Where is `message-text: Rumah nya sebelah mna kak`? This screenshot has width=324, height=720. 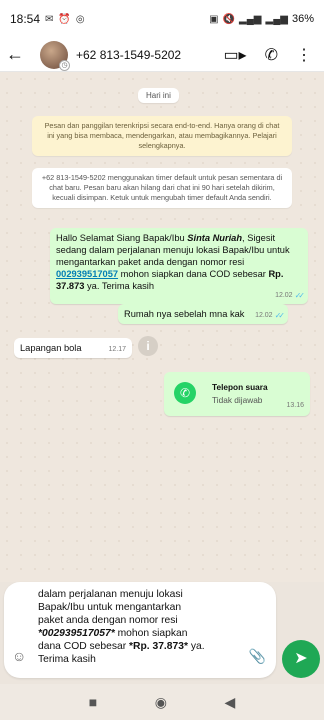 message-text: Rumah nya sebelah mna kak is located at coordinates (184, 314).